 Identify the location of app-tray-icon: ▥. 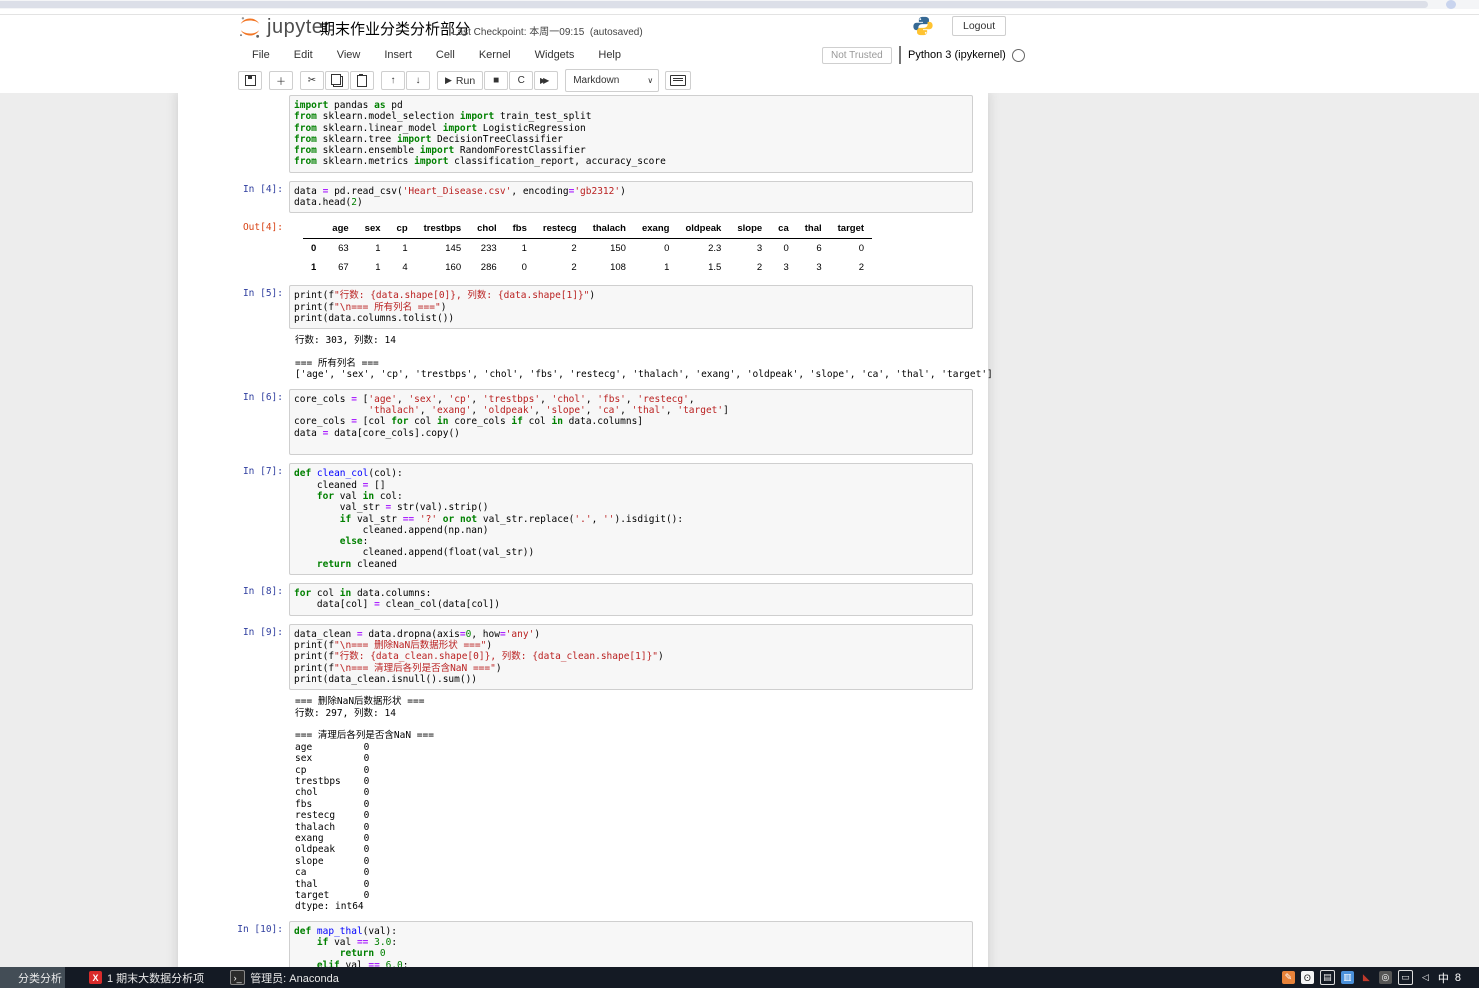
(1347, 977).